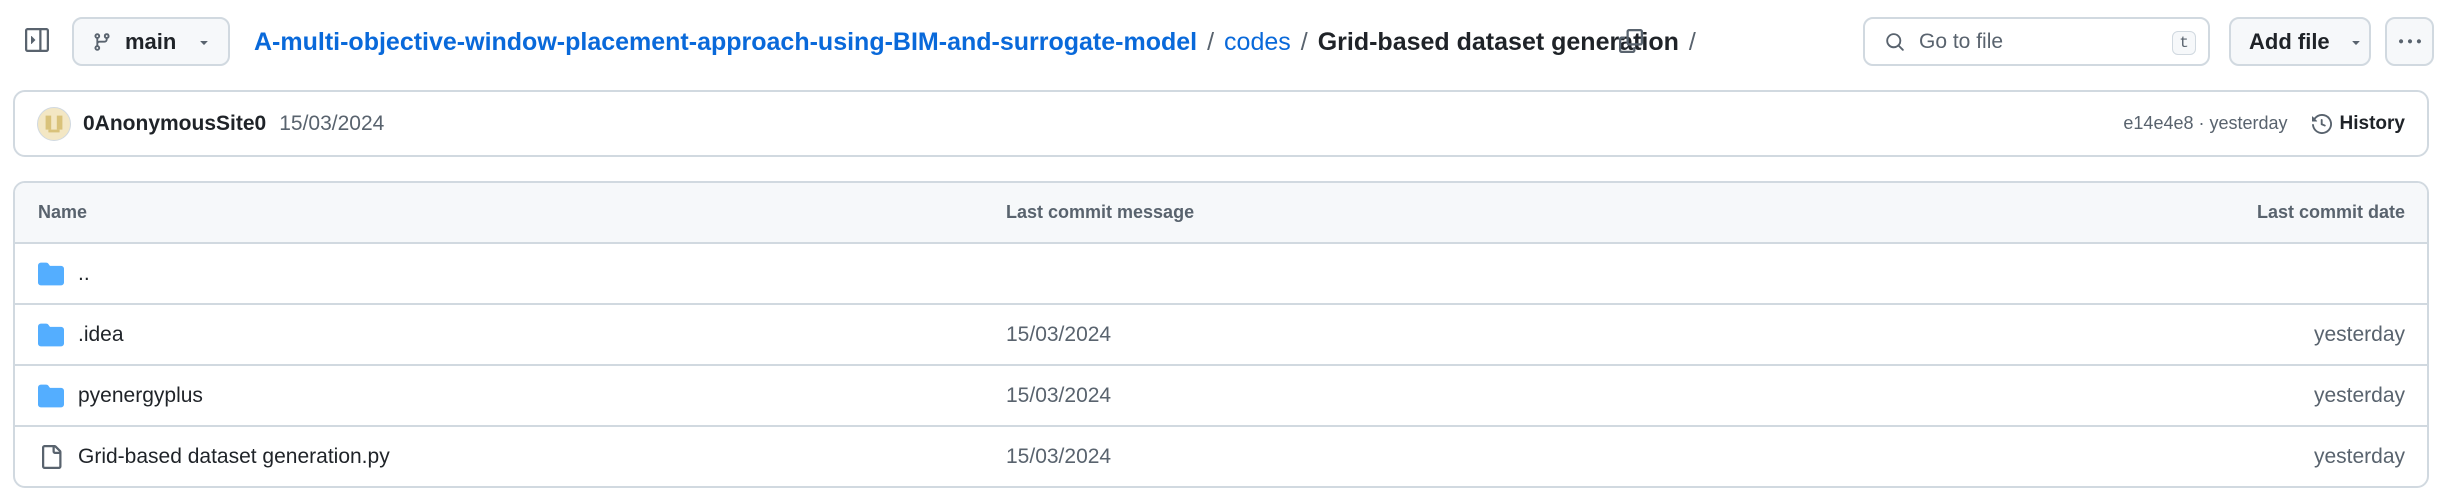 This screenshot has width=2443, height=492. I want to click on search-icon, so click(1895, 41).